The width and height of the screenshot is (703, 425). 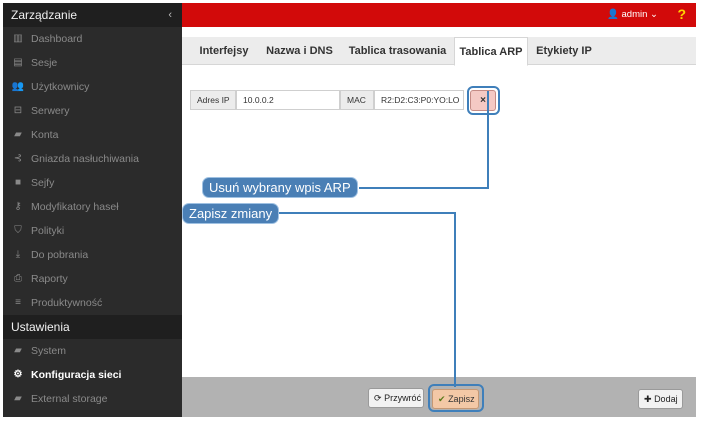 What do you see at coordinates (92, 279) in the screenshot?
I see `sidebar-item-reports: ⎙ Raporty` at bounding box center [92, 279].